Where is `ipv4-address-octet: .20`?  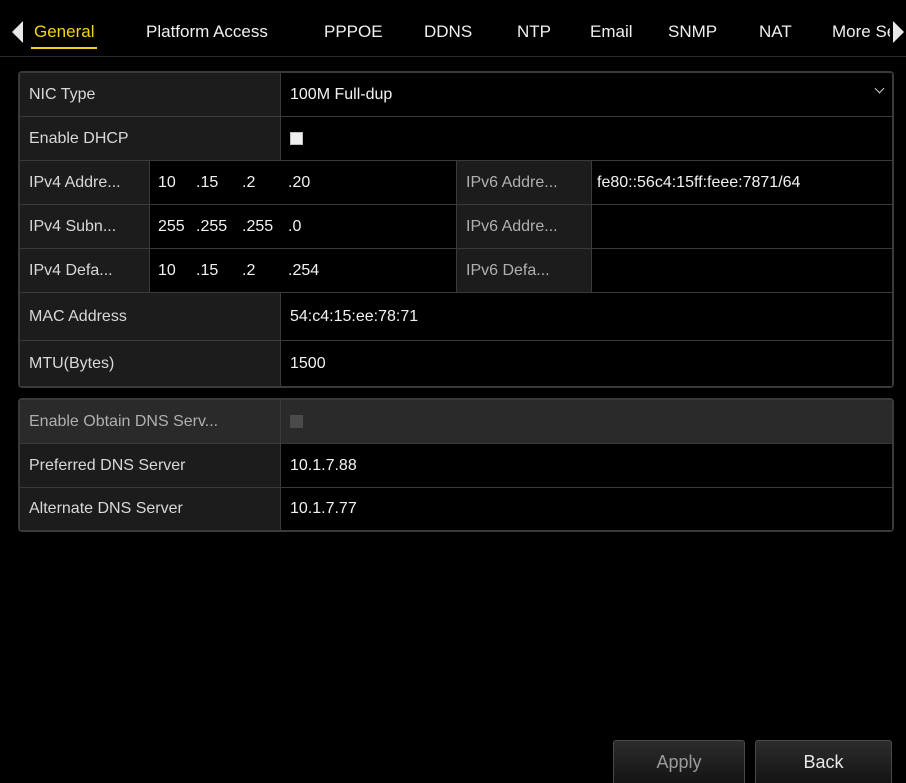
ipv4-address-octet: .20 is located at coordinates (299, 182).